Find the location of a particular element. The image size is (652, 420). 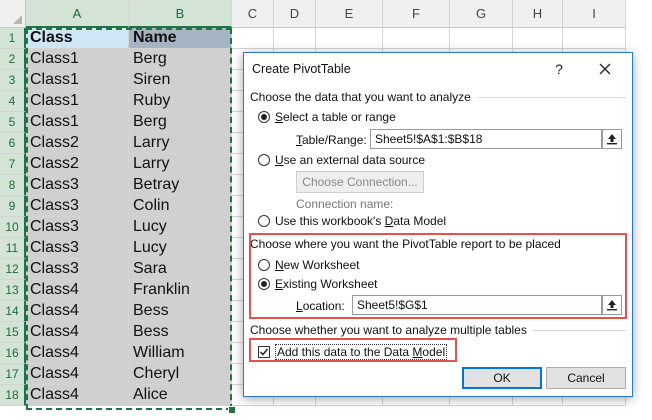

ok-button: OK is located at coordinates (502, 378).